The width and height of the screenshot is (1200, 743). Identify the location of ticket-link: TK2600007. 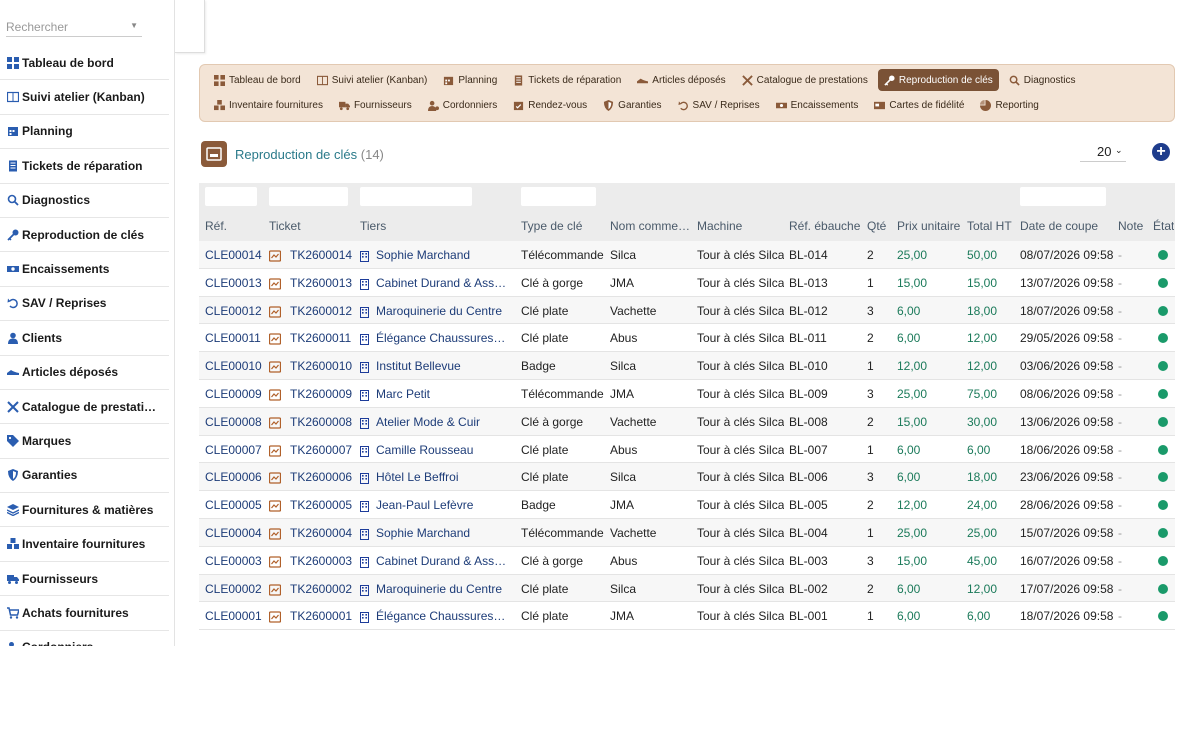
(321, 450).